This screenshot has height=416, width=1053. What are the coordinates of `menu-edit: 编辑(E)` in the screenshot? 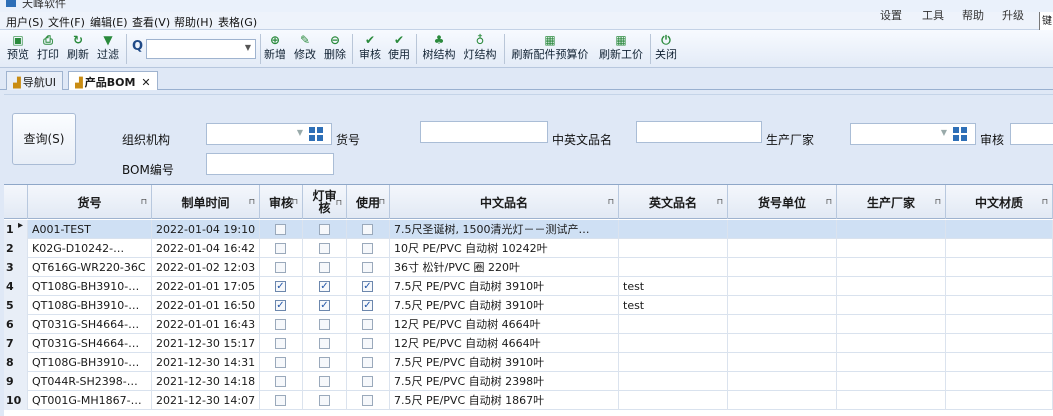 It's located at (109, 22).